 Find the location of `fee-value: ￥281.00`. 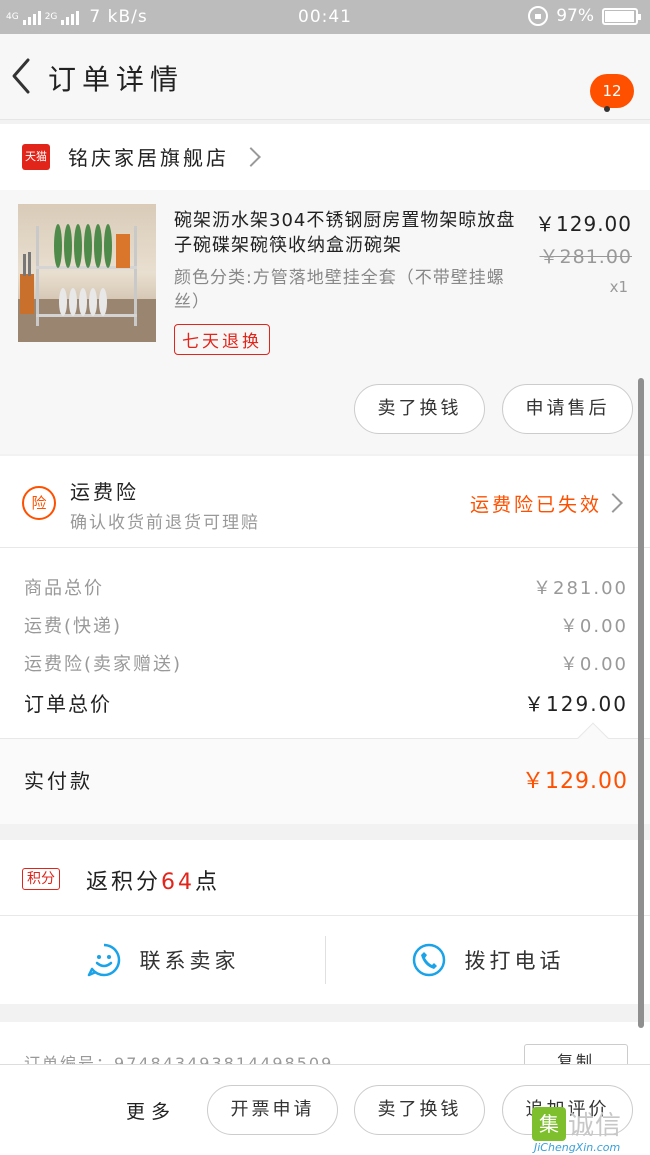

fee-value: ￥281.00 is located at coordinates (580, 588).